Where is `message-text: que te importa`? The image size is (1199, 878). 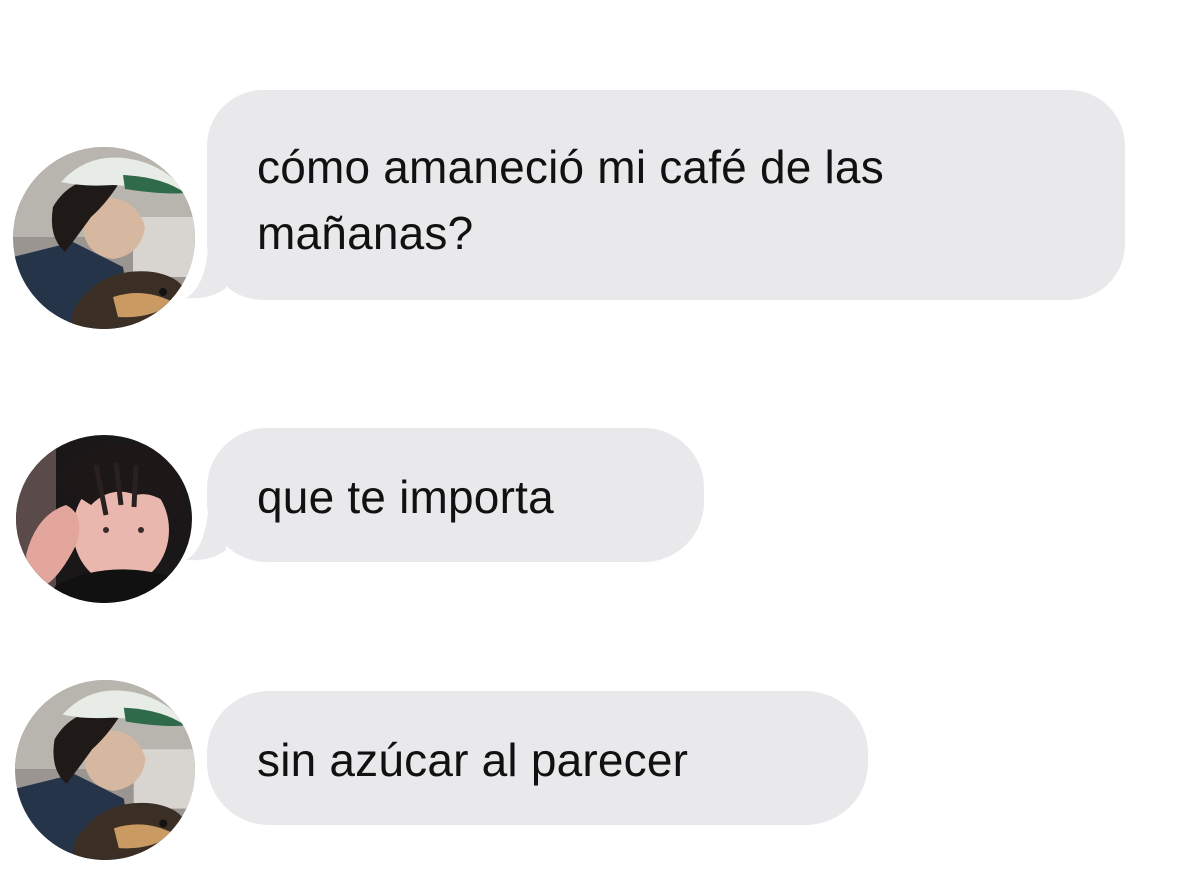 message-text: que te importa is located at coordinates (405, 497).